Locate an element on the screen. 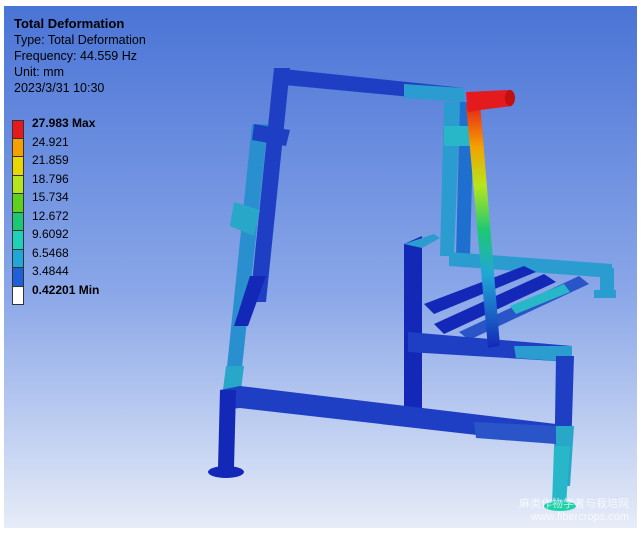 The height and width of the screenshot is (538, 641). result-unit: Unit: mm is located at coordinates (39, 72).